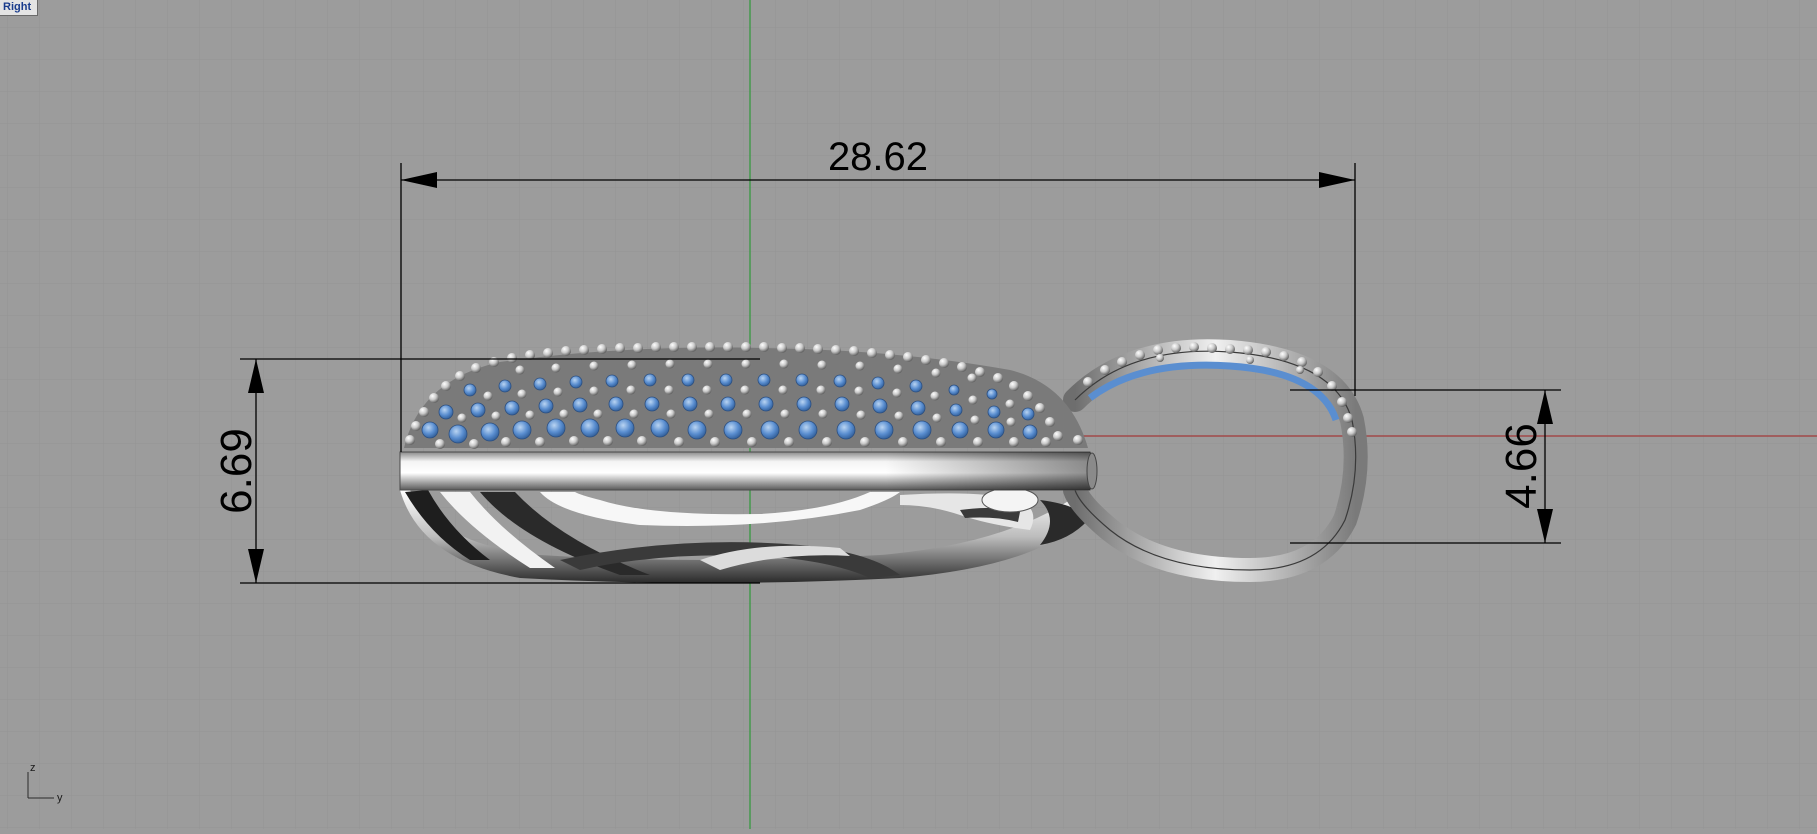 This screenshot has height=834, width=1817. What do you see at coordinates (19, 8) in the screenshot?
I see `viewport-title-tab: Right` at bounding box center [19, 8].